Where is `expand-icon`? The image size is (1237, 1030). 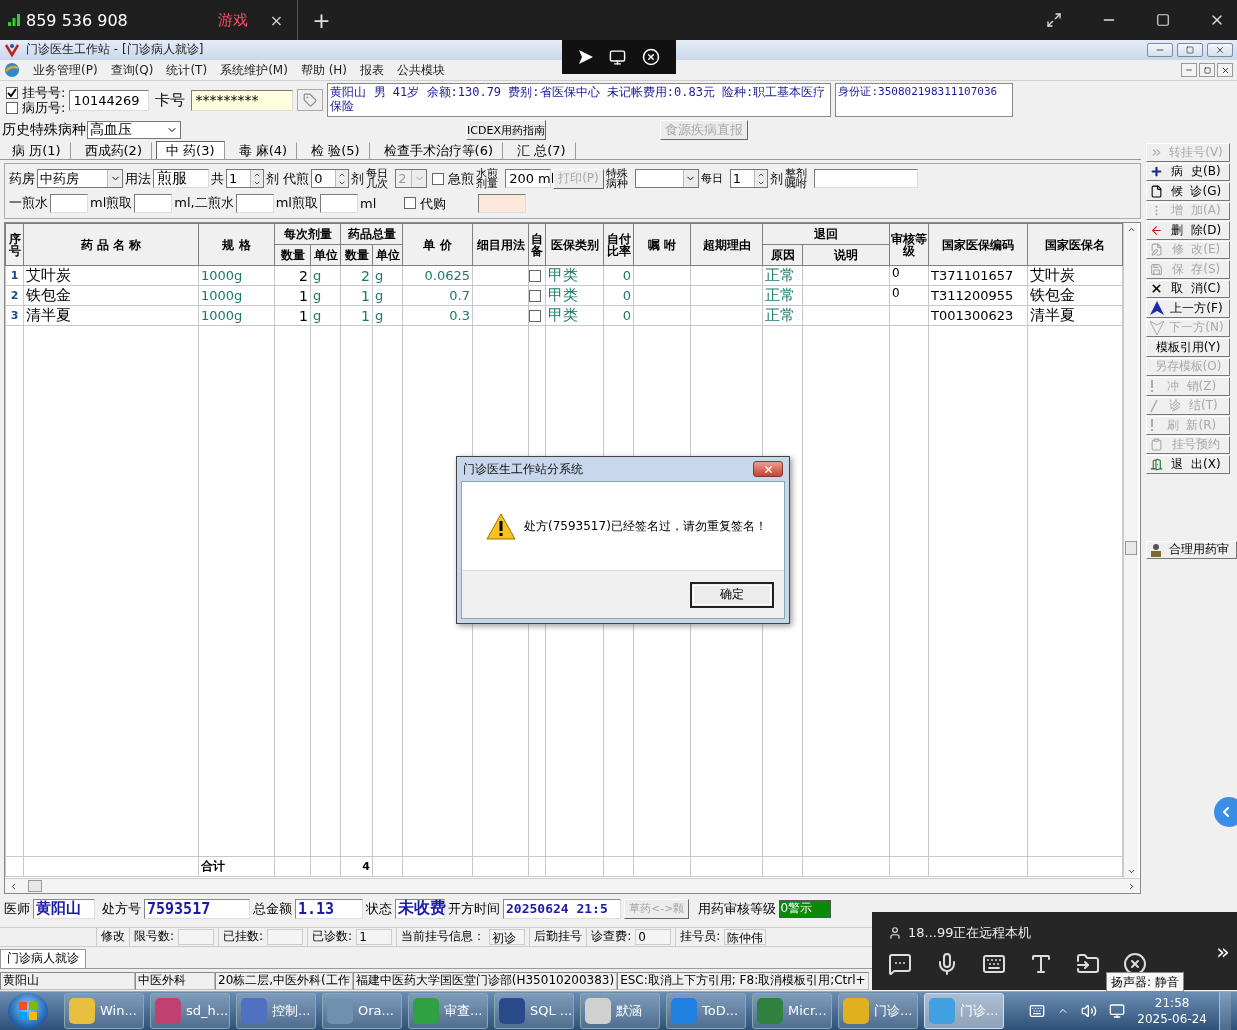 expand-icon is located at coordinates (1054, 20).